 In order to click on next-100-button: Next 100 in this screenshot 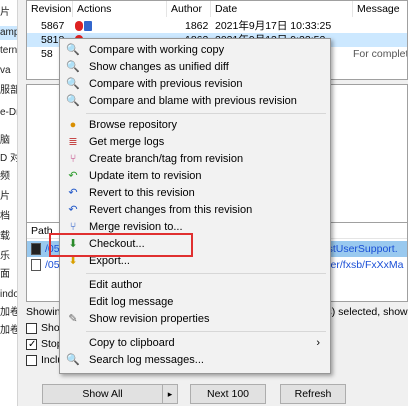, I will do `click(228, 394)`.